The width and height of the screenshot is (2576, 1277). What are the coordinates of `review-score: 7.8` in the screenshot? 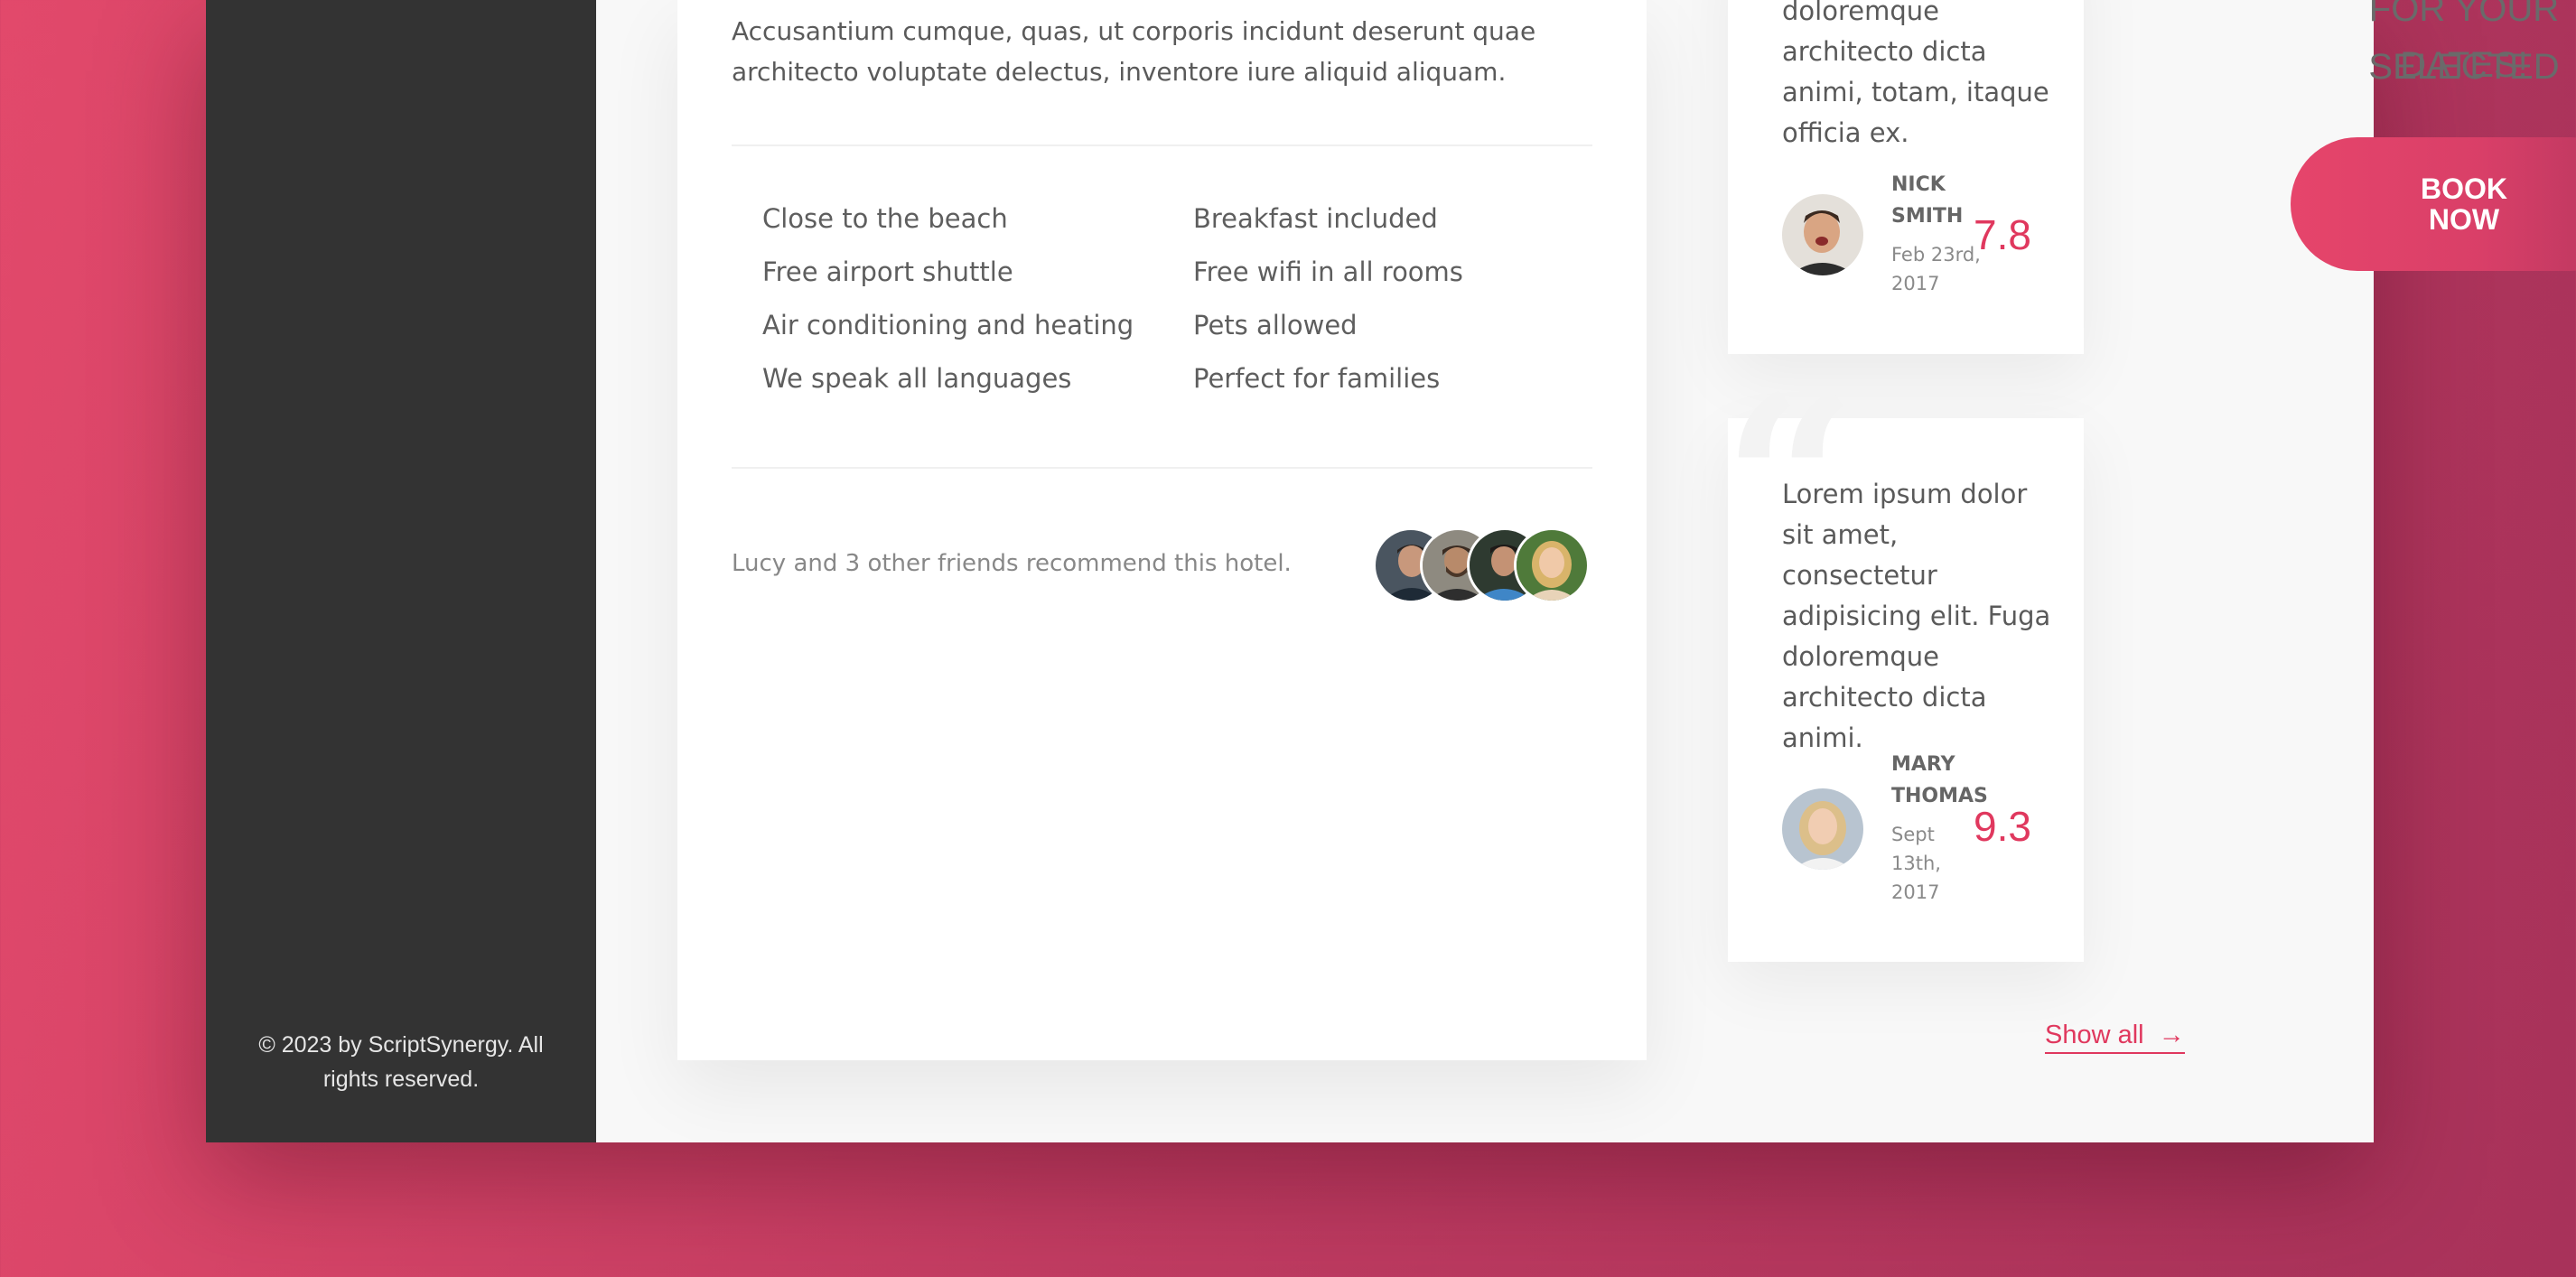 It's located at (2002, 234).